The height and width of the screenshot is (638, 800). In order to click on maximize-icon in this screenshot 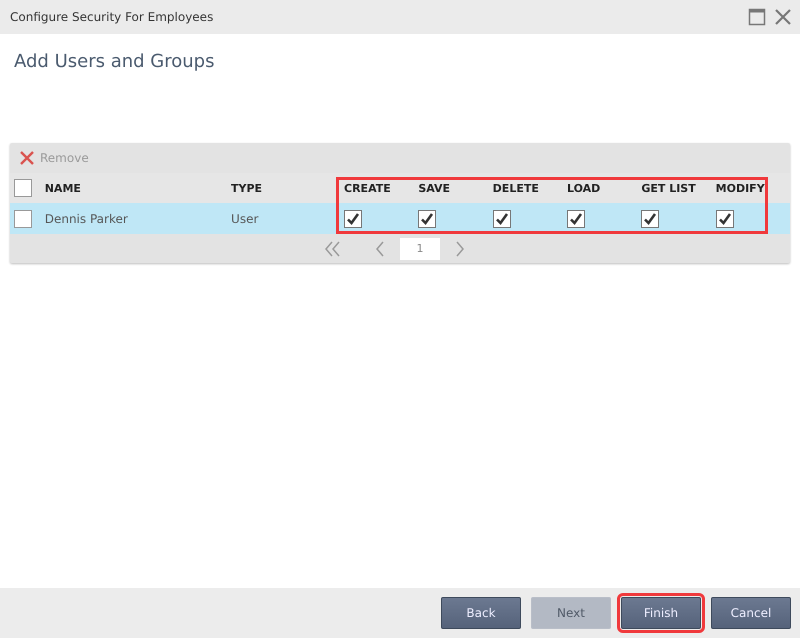, I will do `click(757, 17)`.